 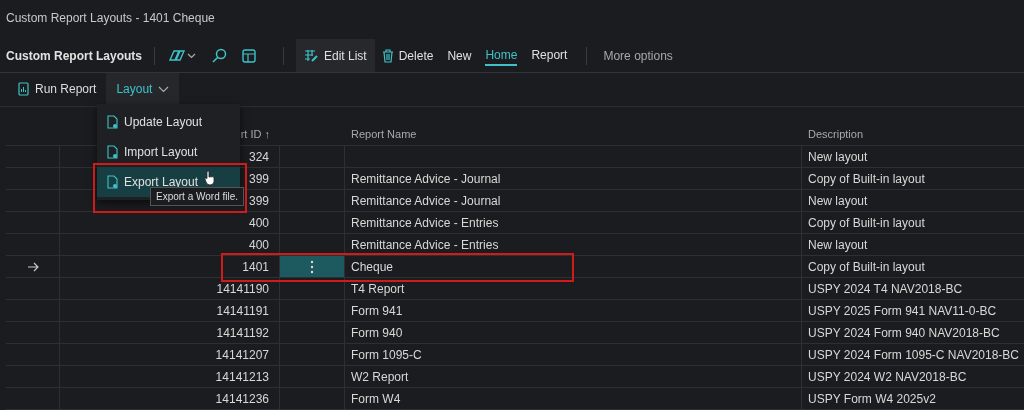 What do you see at coordinates (380, 376) in the screenshot?
I see `table-cell: W2 Report` at bounding box center [380, 376].